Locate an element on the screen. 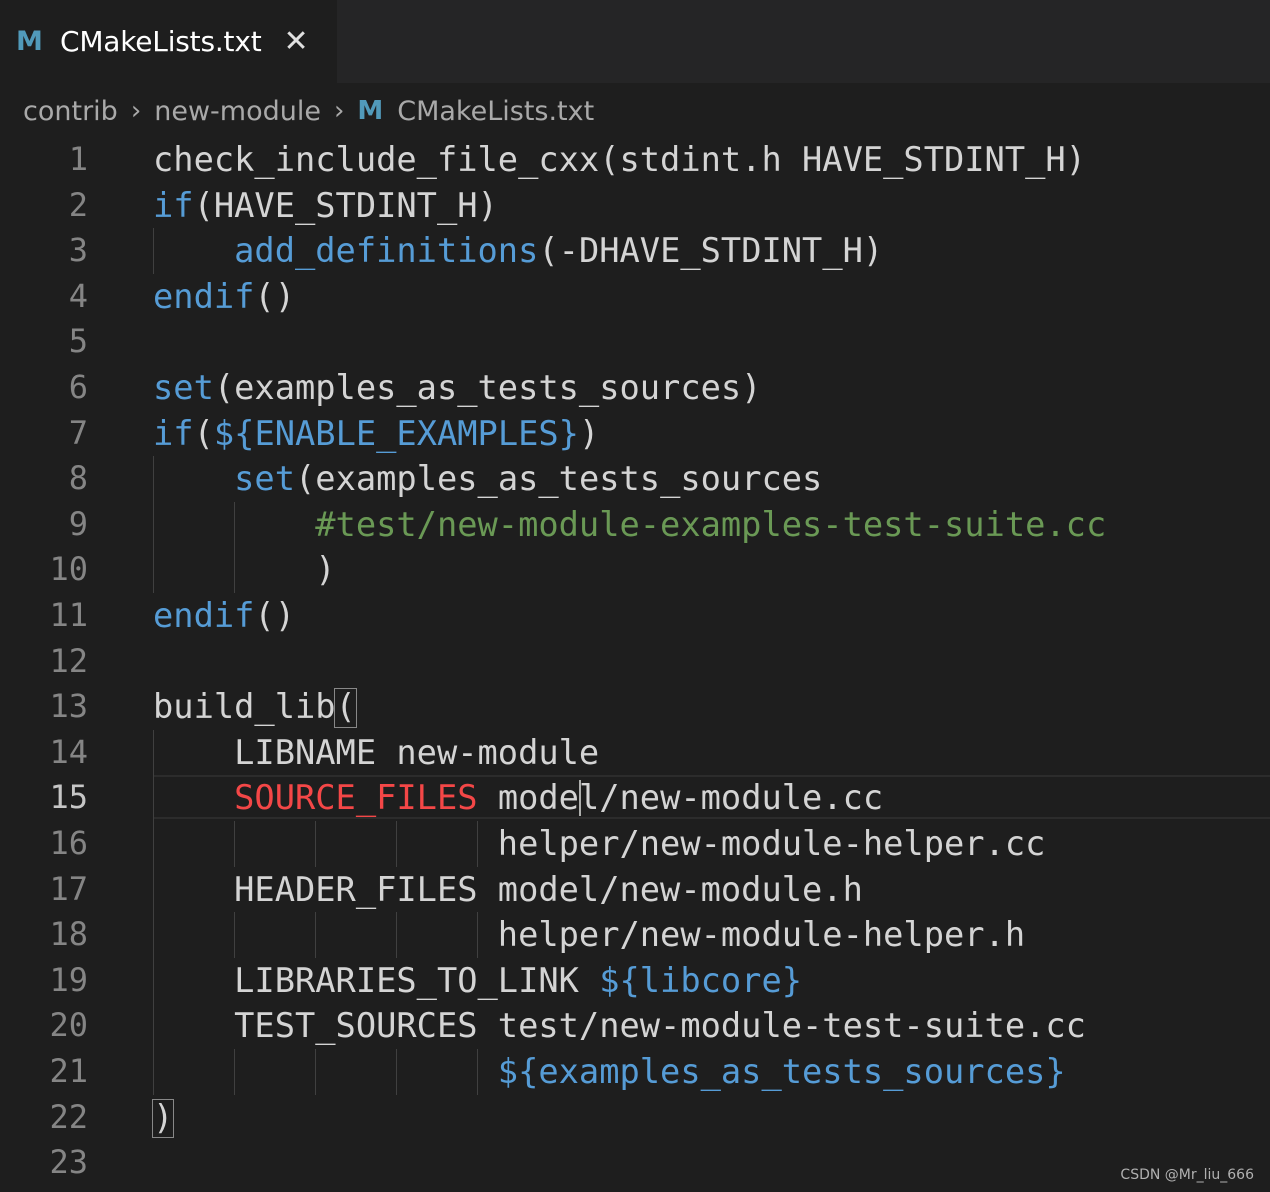  watermark: CSDN @Mr_liu_666 is located at coordinates (1187, 1175).